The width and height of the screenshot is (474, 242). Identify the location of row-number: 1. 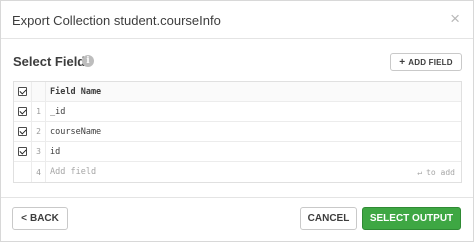
(39, 111).